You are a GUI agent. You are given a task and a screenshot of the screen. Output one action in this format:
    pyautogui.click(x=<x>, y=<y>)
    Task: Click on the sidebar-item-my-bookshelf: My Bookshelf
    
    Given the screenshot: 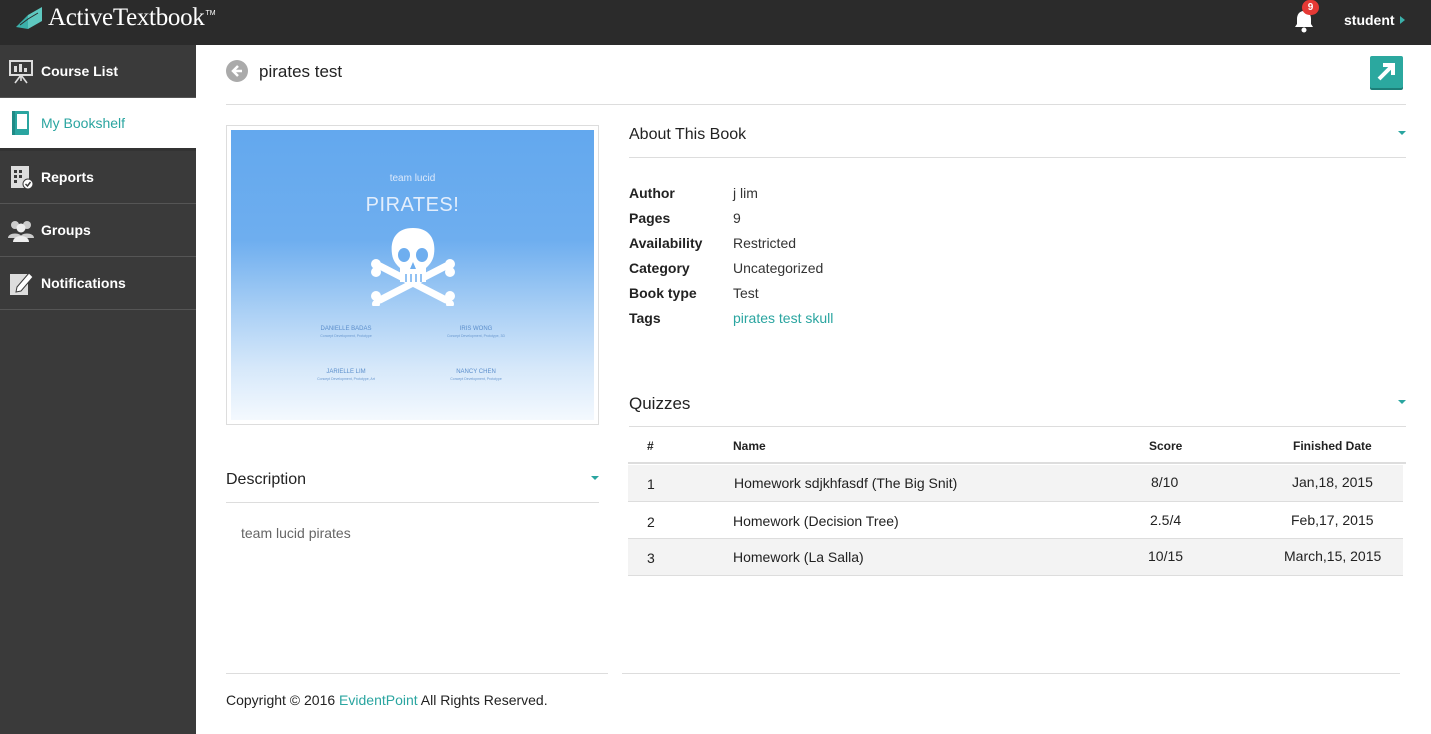 What is the action you would take?
    pyautogui.click(x=98, y=124)
    